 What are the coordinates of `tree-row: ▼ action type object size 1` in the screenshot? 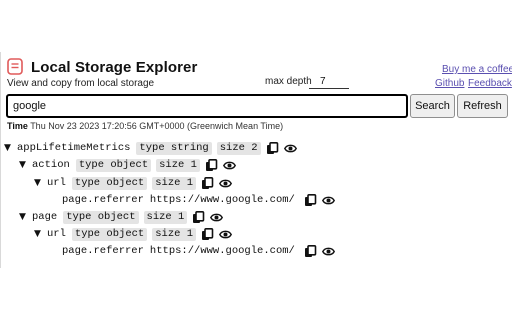 It's located at (130, 165).